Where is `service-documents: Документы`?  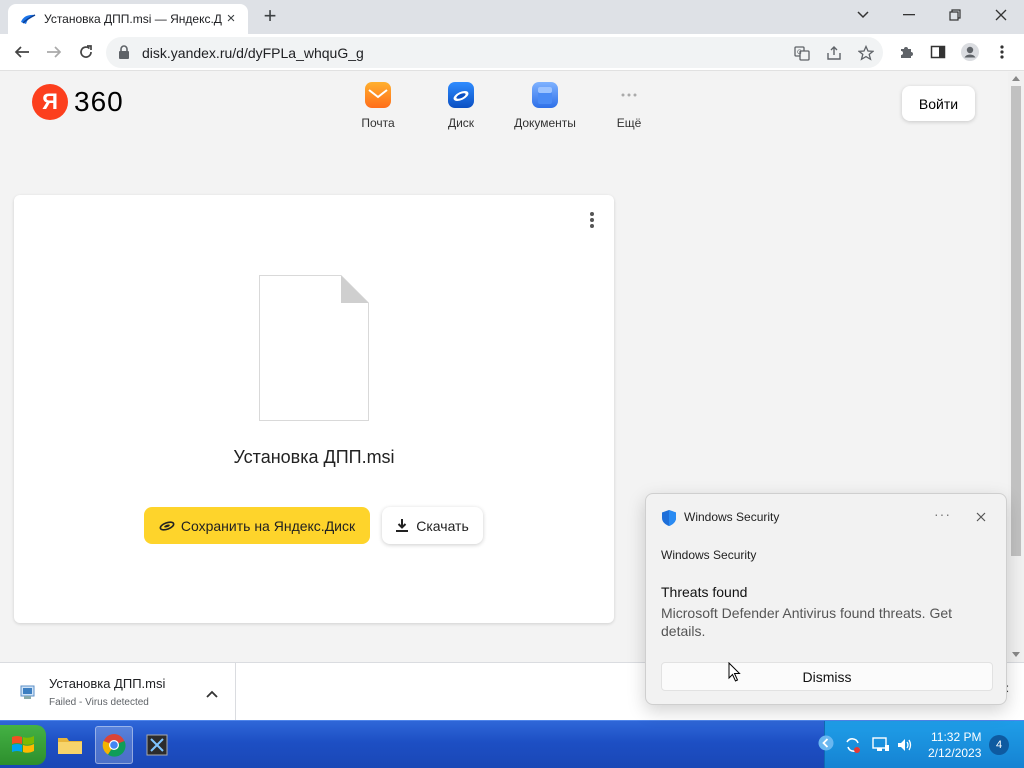
service-documents: Документы is located at coordinates (545, 106).